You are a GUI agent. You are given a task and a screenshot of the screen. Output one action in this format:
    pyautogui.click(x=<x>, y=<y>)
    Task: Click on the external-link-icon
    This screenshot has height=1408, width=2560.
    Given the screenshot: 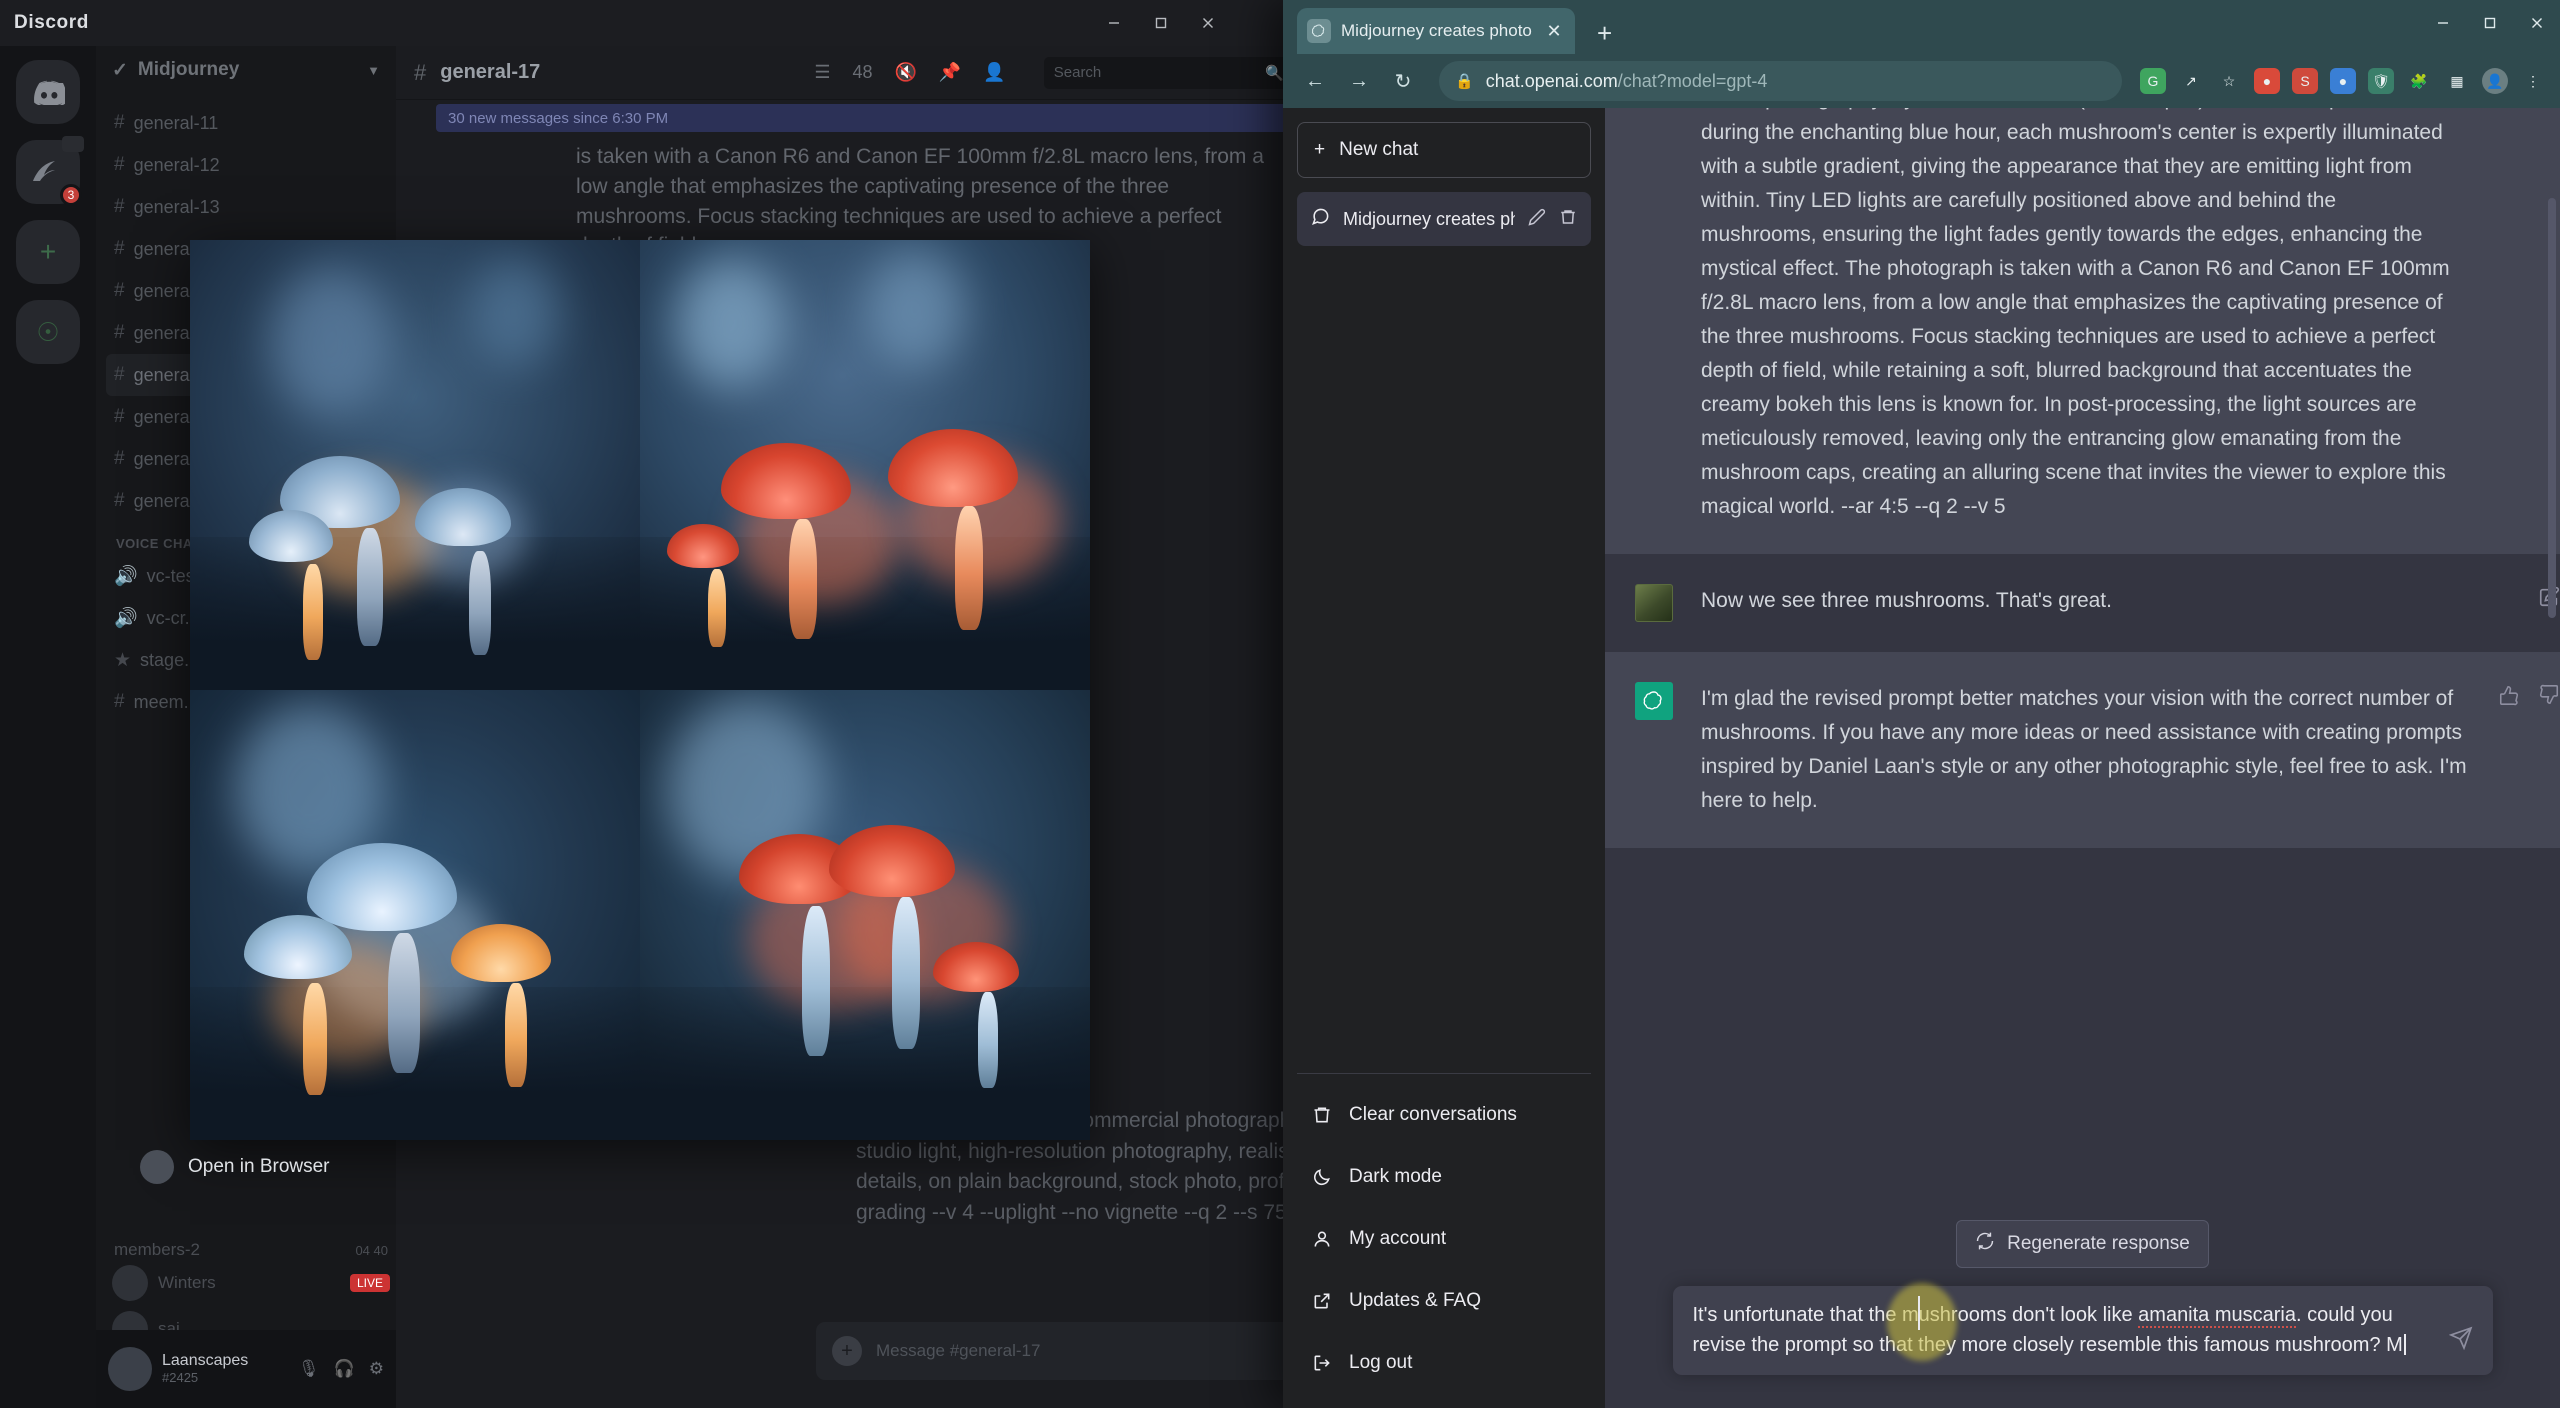 What is the action you would take?
    pyautogui.click(x=1322, y=1301)
    